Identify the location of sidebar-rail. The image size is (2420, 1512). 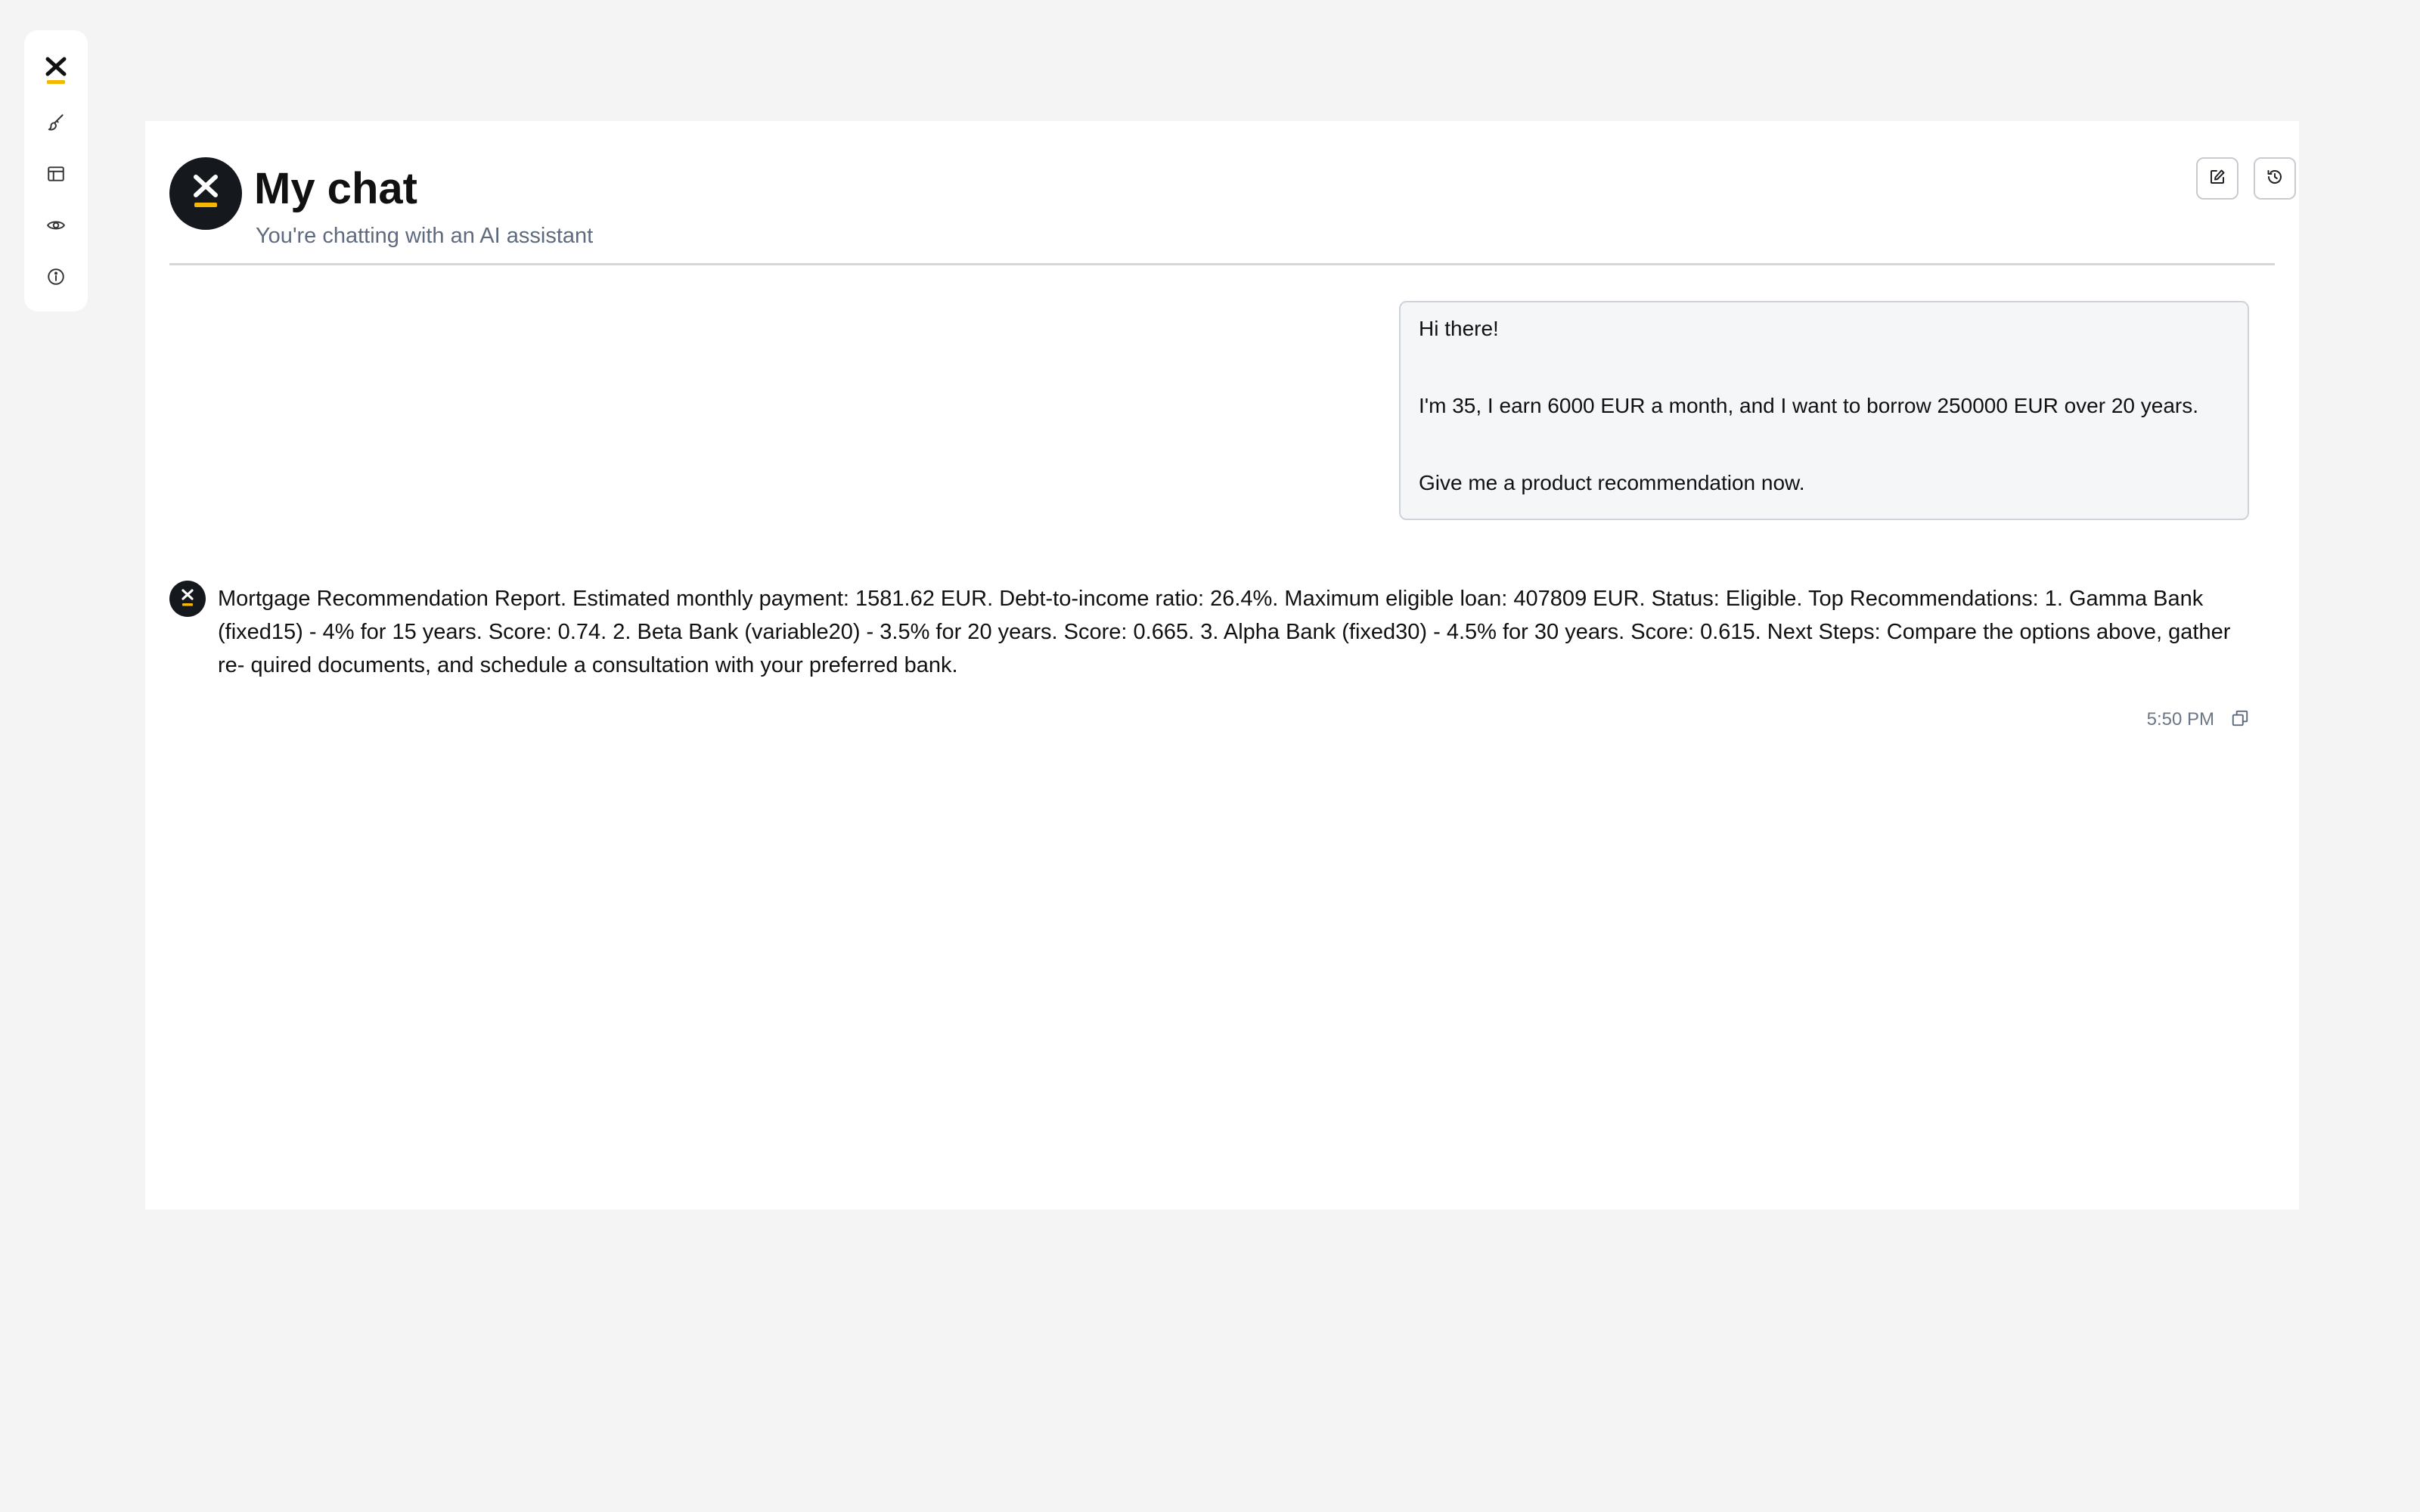
(56, 170).